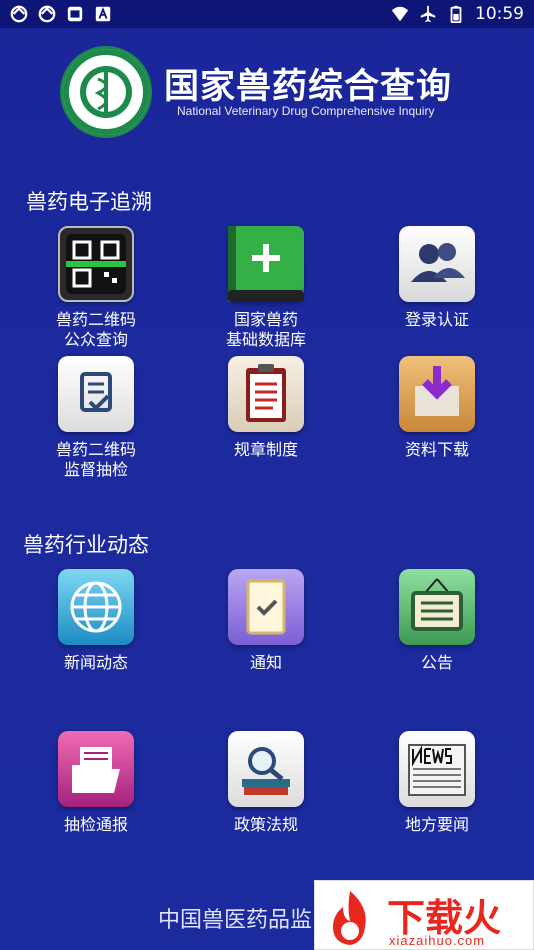 This screenshot has width=534, height=950. I want to click on grid-item-local-news: 地方要闻, so click(437, 783).